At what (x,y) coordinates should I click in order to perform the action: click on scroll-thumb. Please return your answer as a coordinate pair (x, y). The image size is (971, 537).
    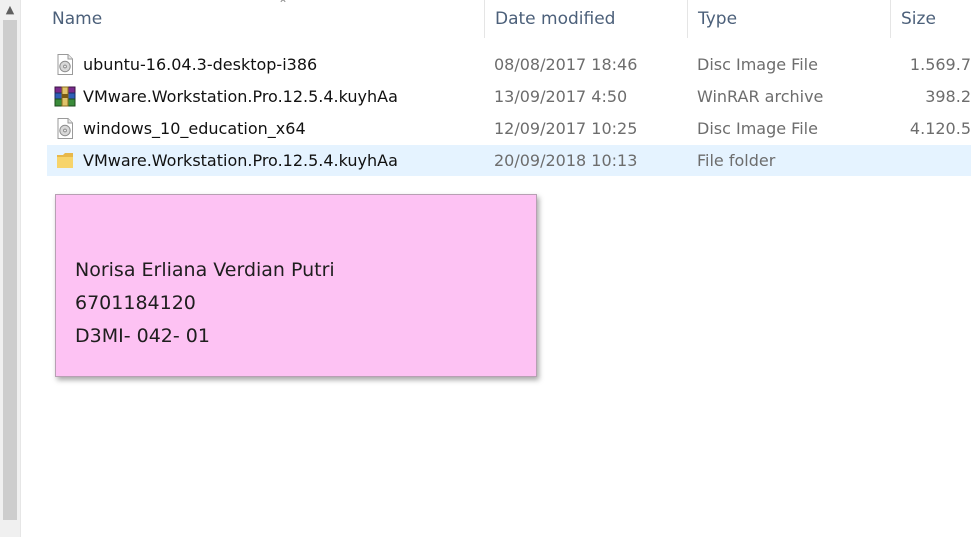
    Looking at the image, I should click on (10, 270).